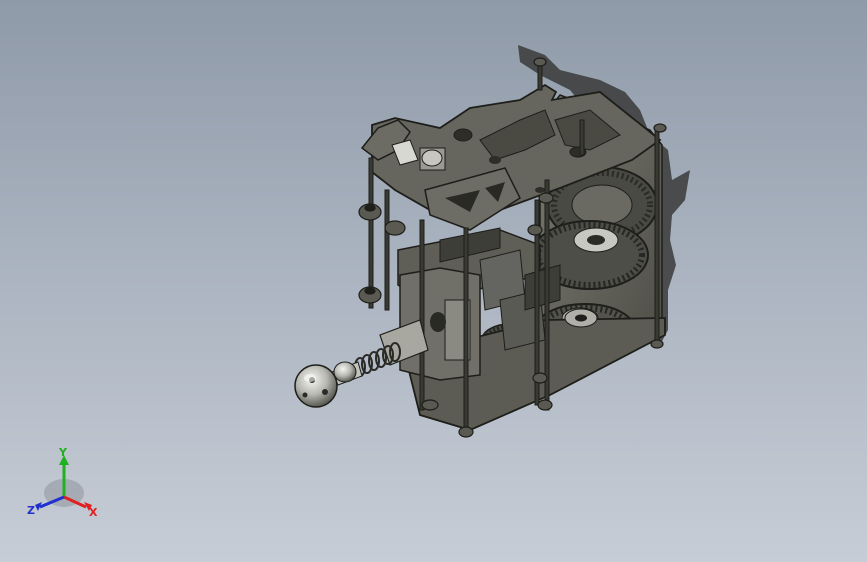 The width and height of the screenshot is (867, 562). What do you see at coordinates (316, 386) in the screenshot?
I see `winding-knob` at bounding box center [316, 386].